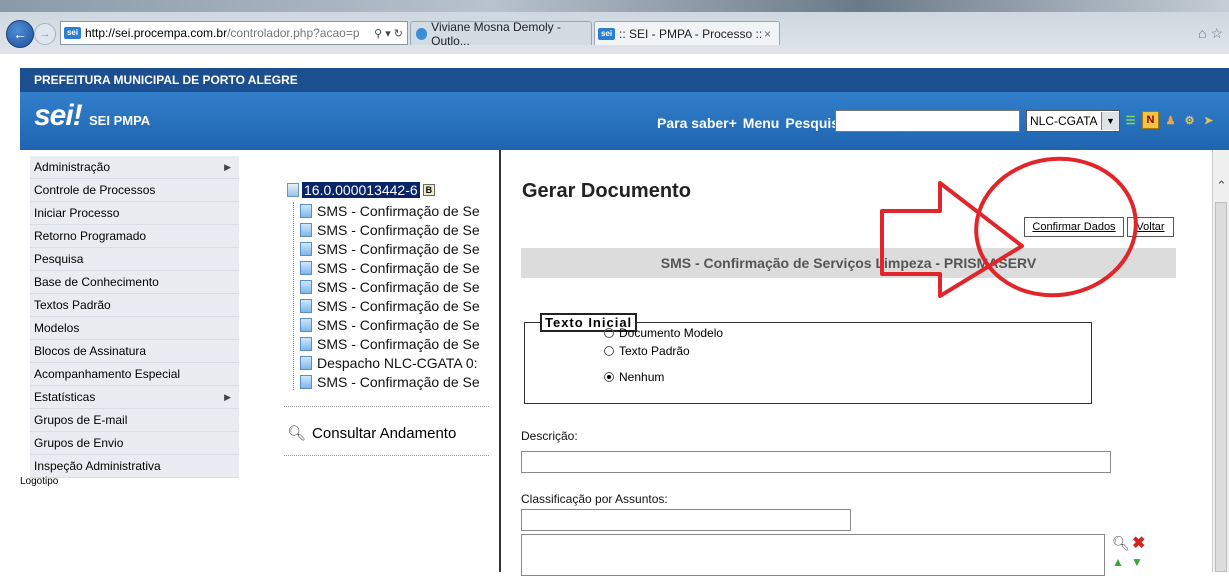  What do you see at coordinates (1210, 33) in the screenshot?
I see `home-star-icons: ⌂ ☆` at bounding box center [1210, 33].